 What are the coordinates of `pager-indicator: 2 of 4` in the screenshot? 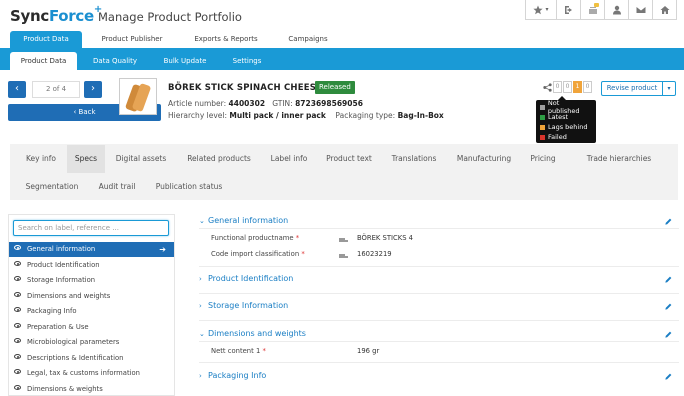 It's located at (56, 89).